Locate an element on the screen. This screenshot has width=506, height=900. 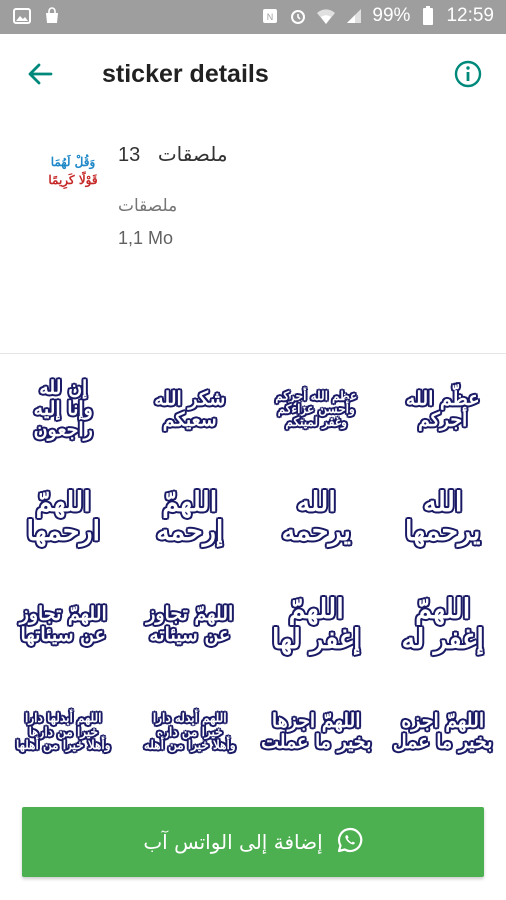
add-to-whatsapp-button: إضافة إلى الواتس آب is located at coordinates (253, 842).